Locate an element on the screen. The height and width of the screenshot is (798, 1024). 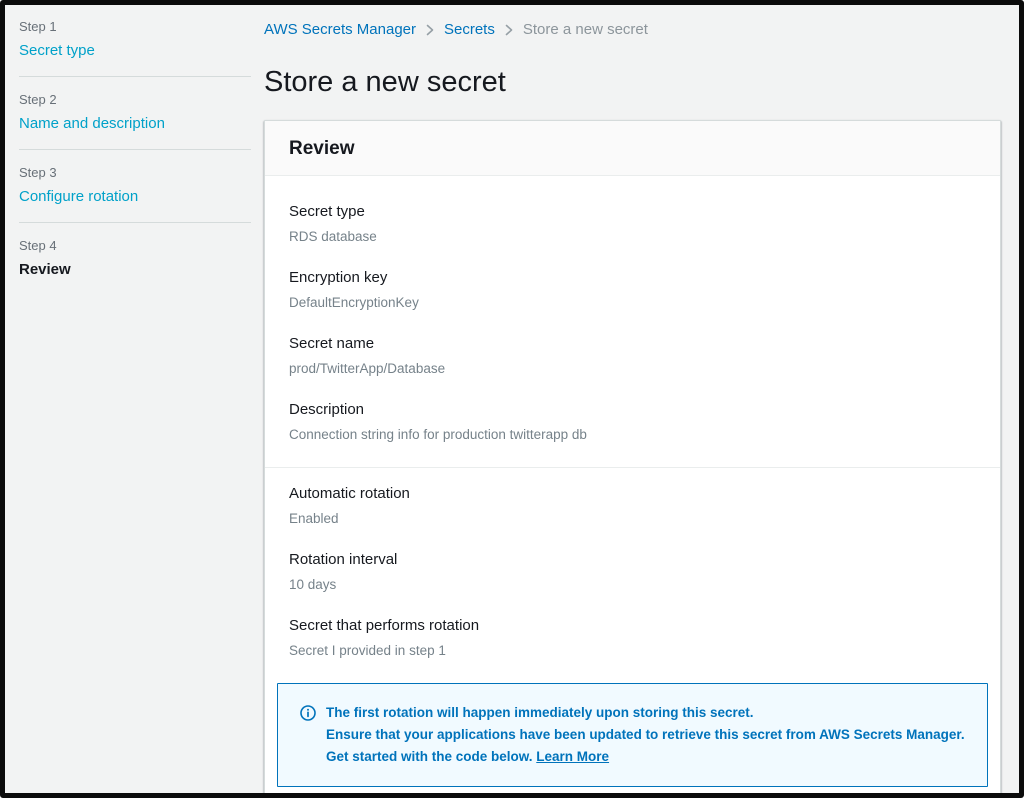
field-label: Automatic rotation is located at coordinates (349, 493).